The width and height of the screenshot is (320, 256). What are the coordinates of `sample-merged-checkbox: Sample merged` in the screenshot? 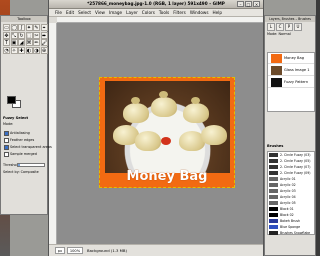 It's located at (23, 154).